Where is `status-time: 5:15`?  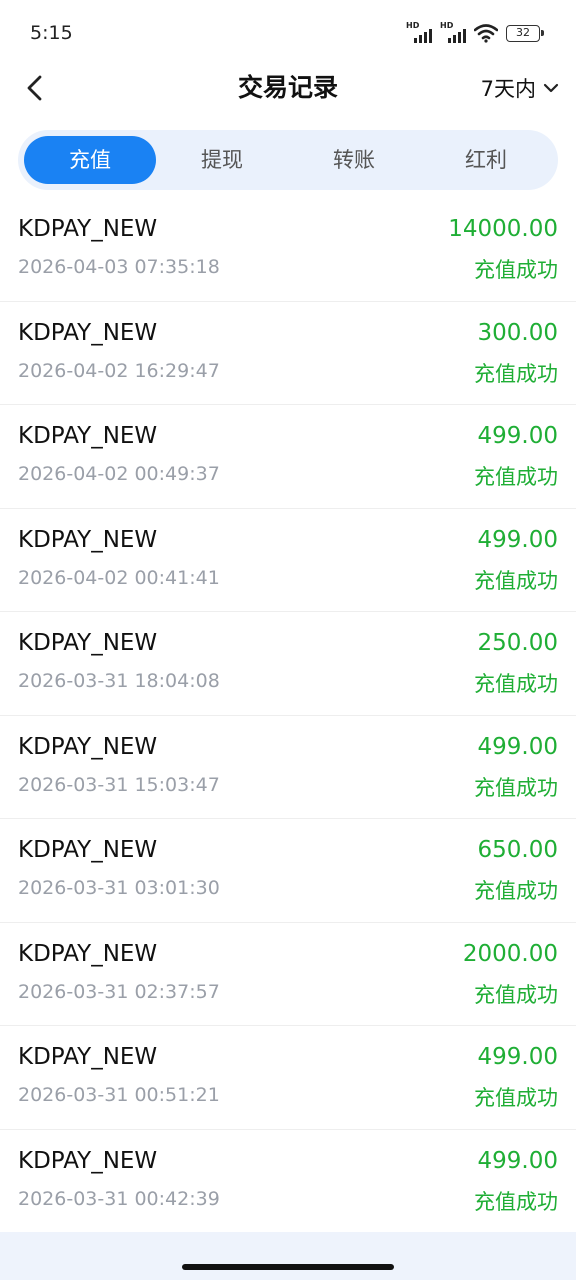
status-time: 5:15 is located at coordinates (51, 33).